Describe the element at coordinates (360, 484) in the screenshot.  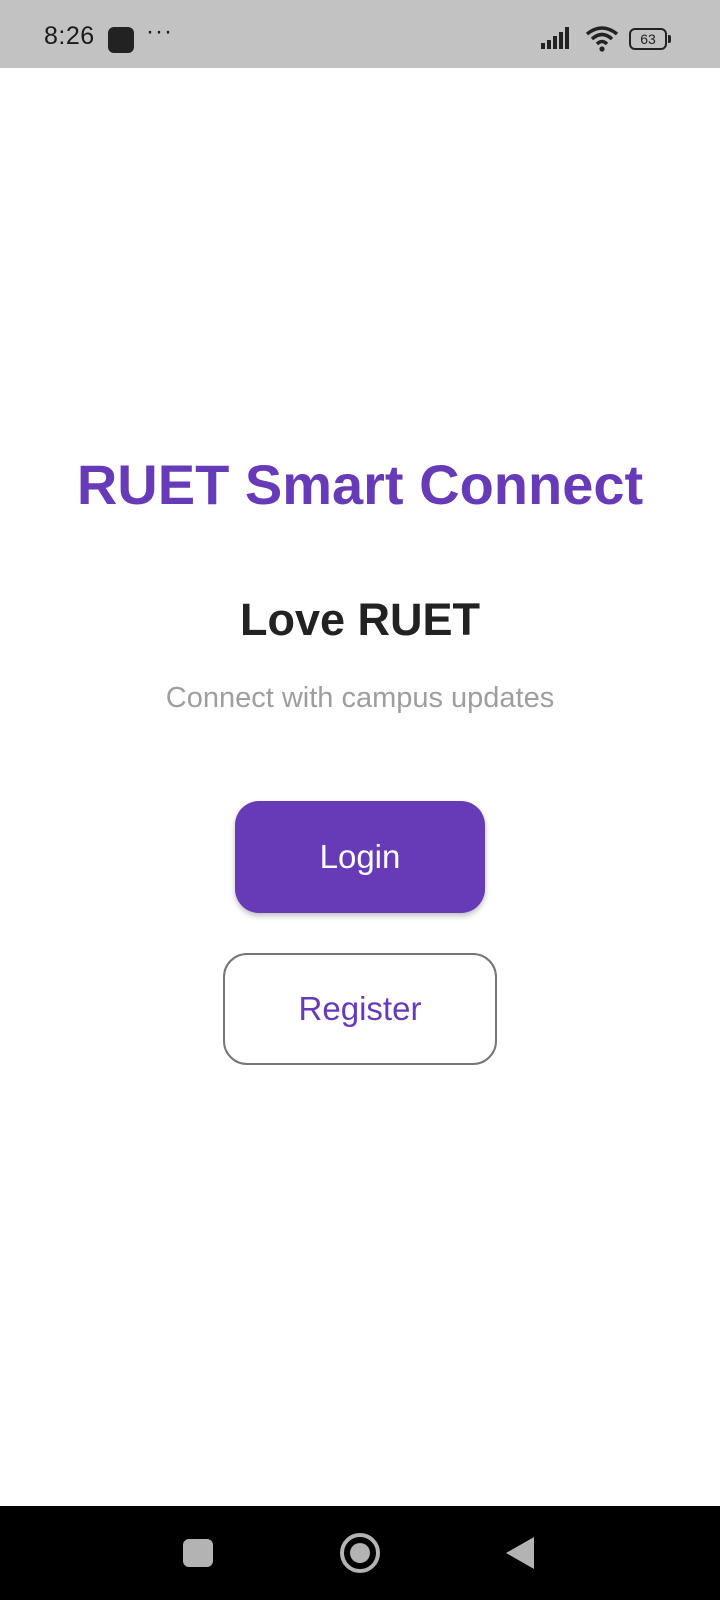
I see `app-title: RUET Smart Connect` at that location.